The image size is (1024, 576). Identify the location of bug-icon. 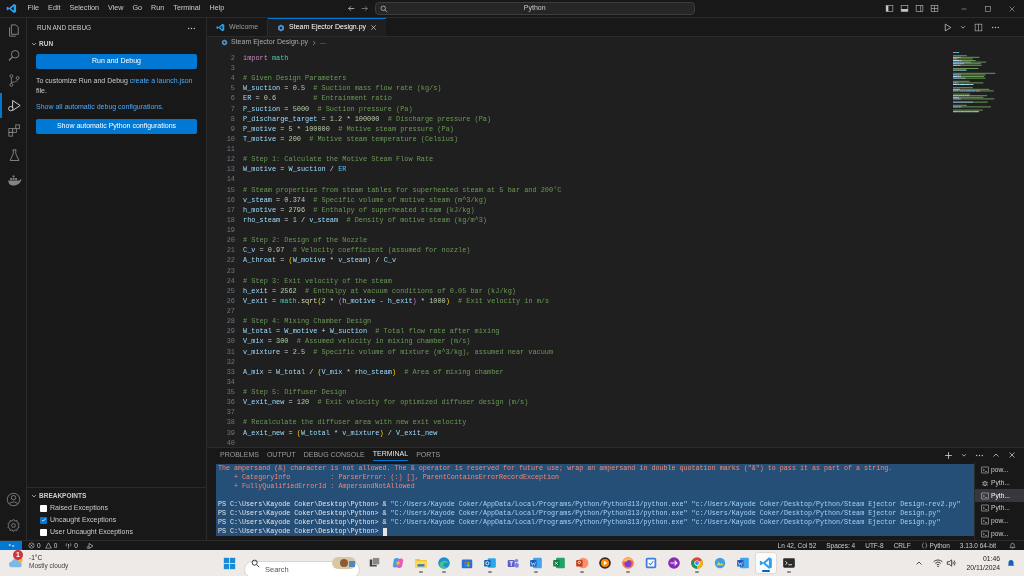
(985, 483).